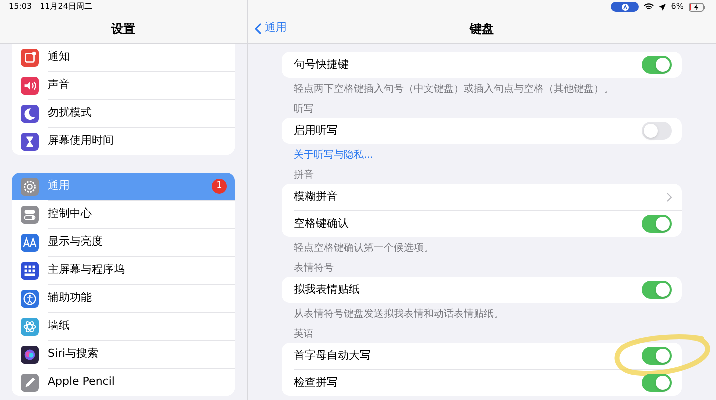  Describe the element at coordinates (30, 299) in the screenshot. I see `person-icon` at that location.